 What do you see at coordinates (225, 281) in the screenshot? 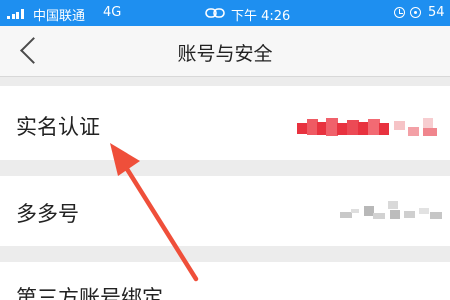
I see `list-item-third-party-binding: 第三方账号绑定` at bounding box center [225, 281].